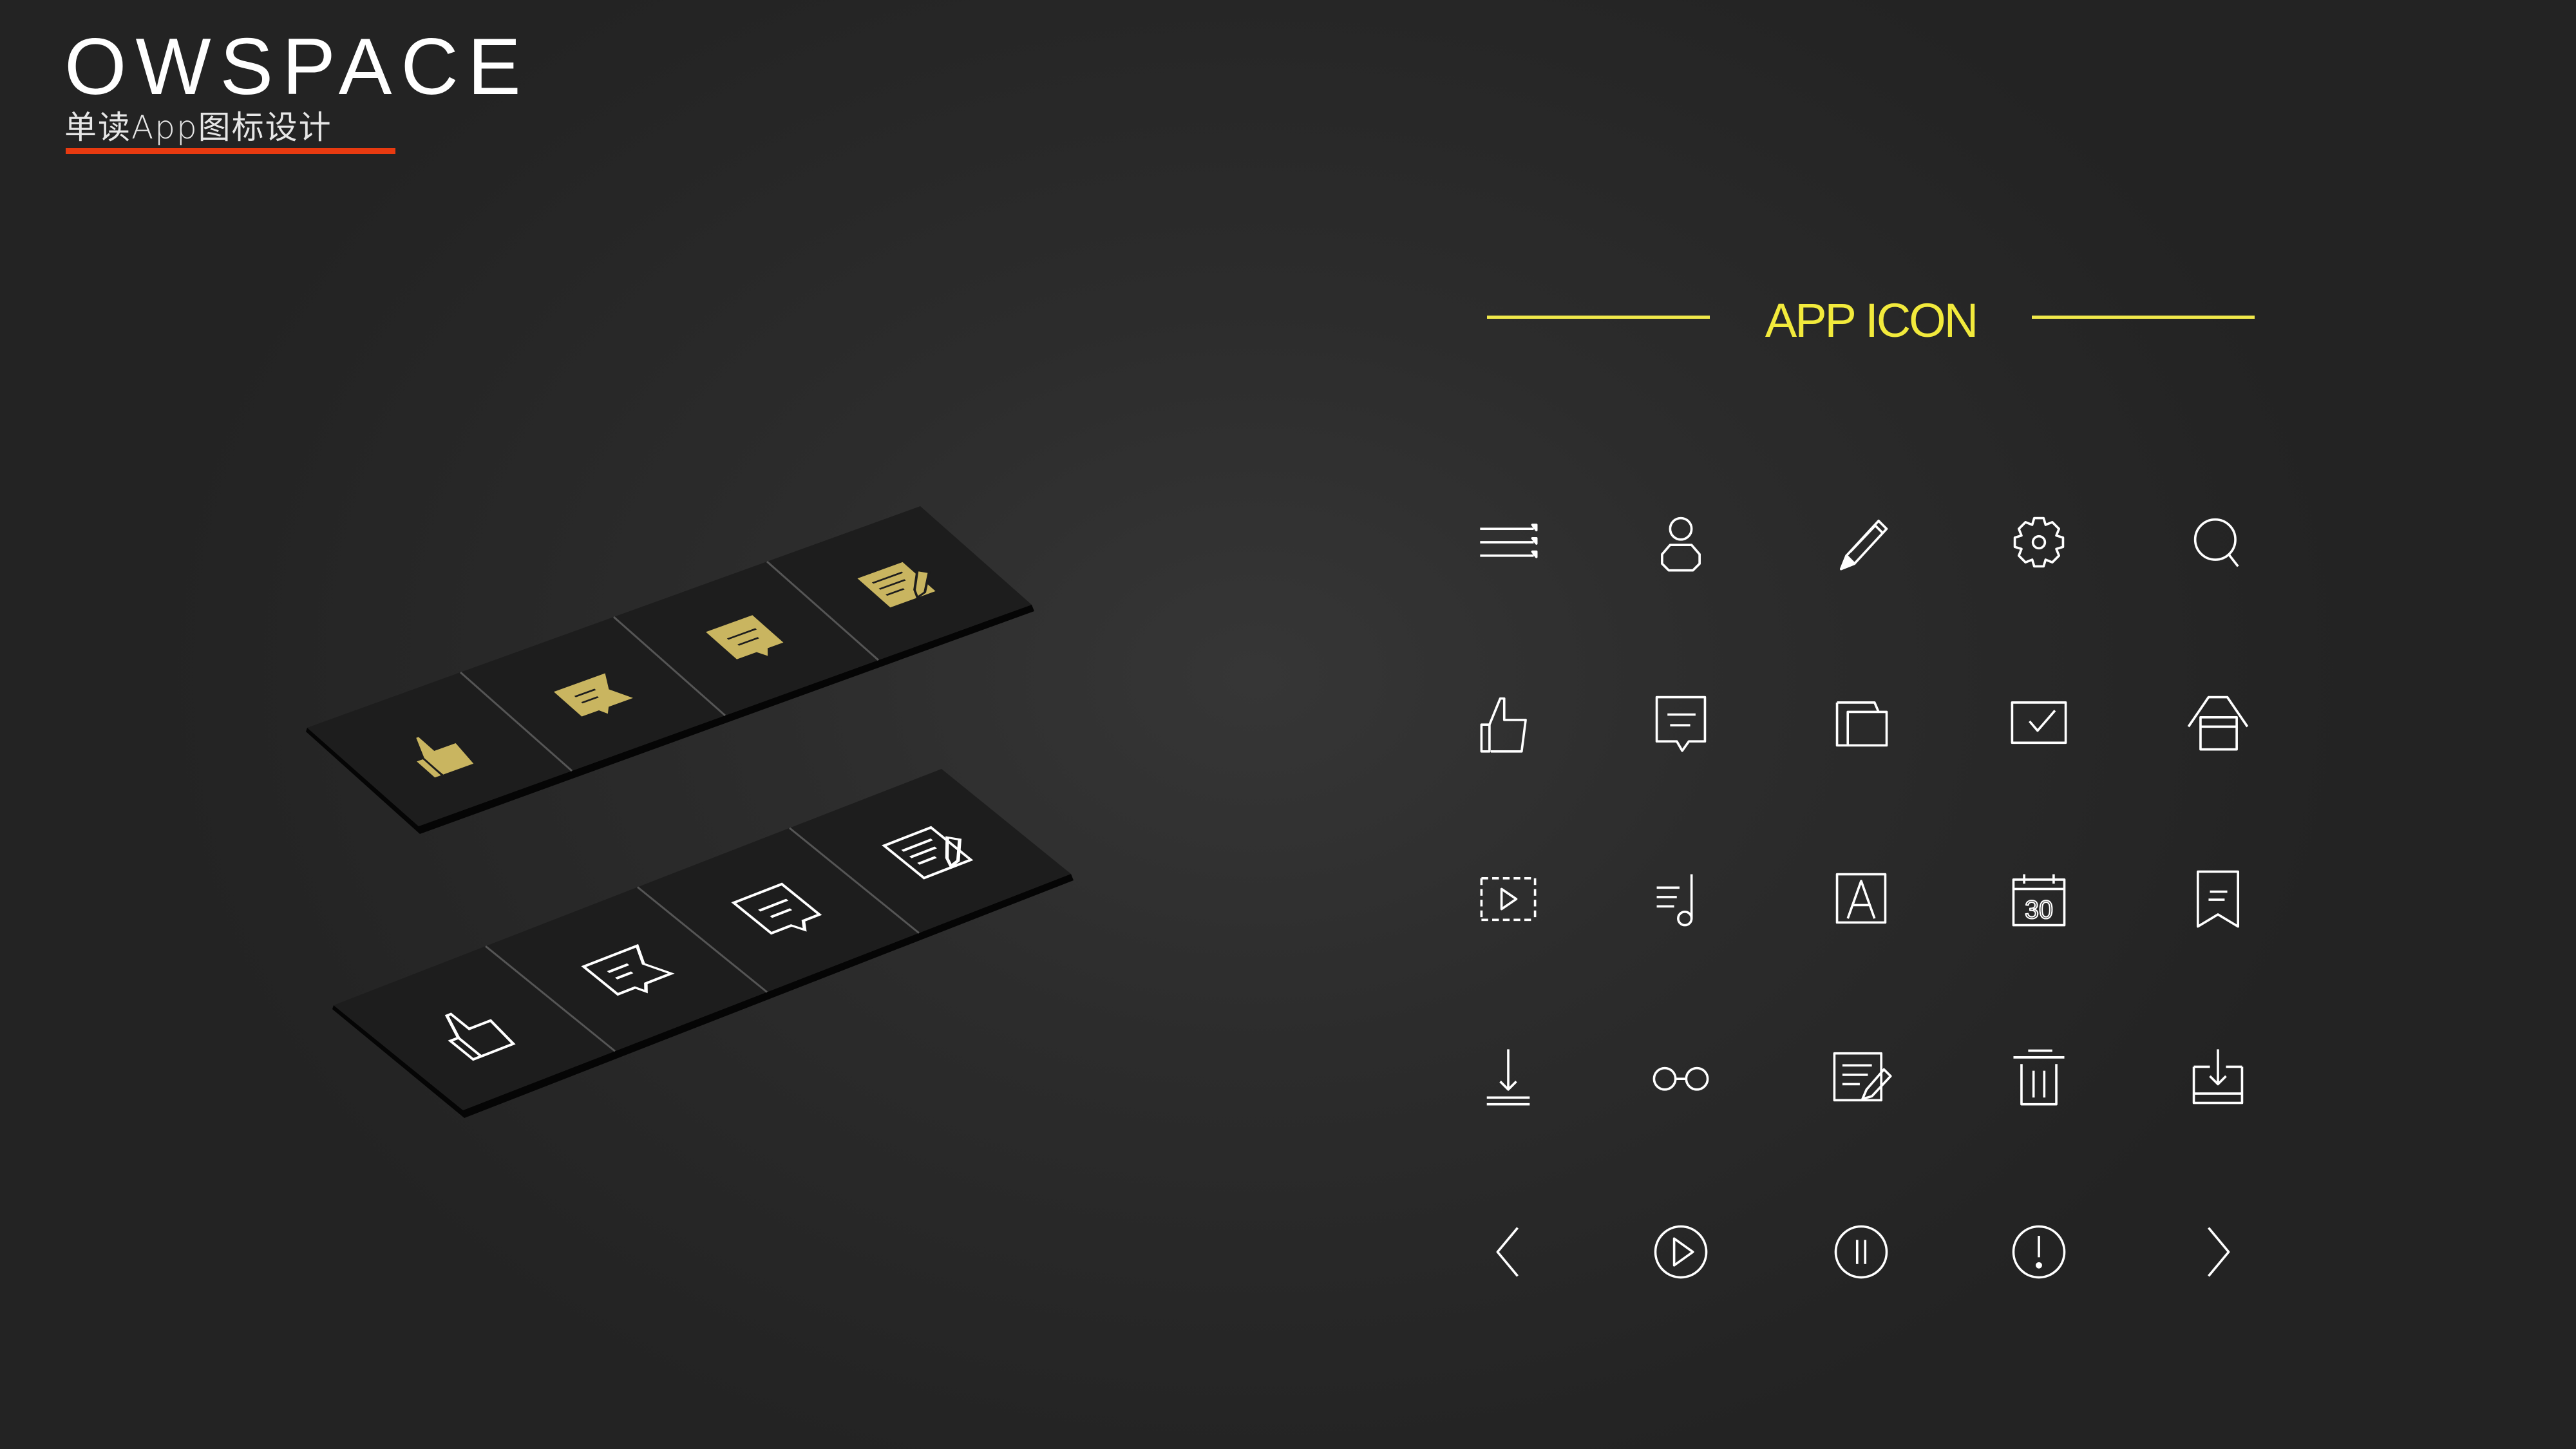  I want to click on glasses-icon, so click(1680, 1076).